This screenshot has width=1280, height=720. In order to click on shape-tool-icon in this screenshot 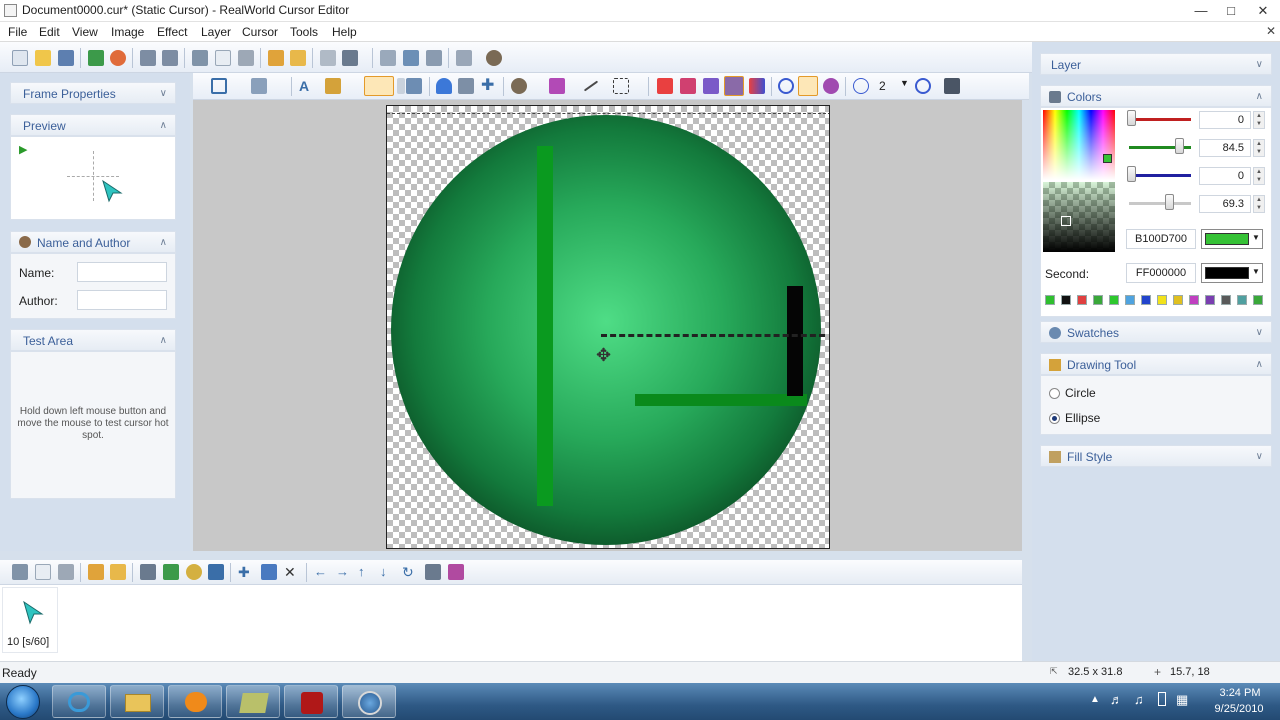, I will do `click(557, 86)`.